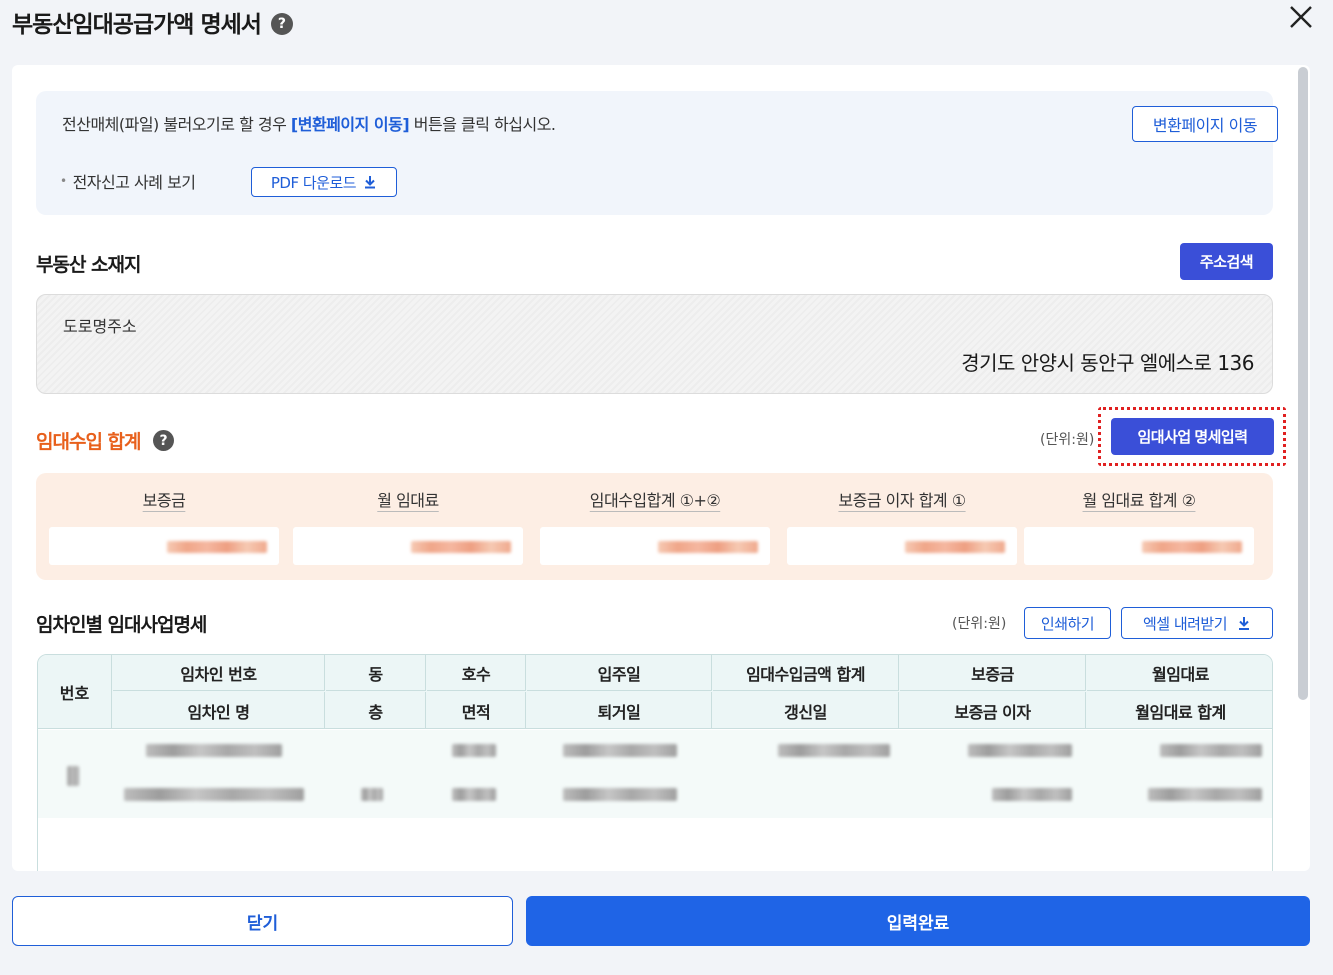 Image resolution: width=1333 pixels, height=975 pixels. I want to click on example-row: • 전자신고 사례 보기, so click(128, 181).